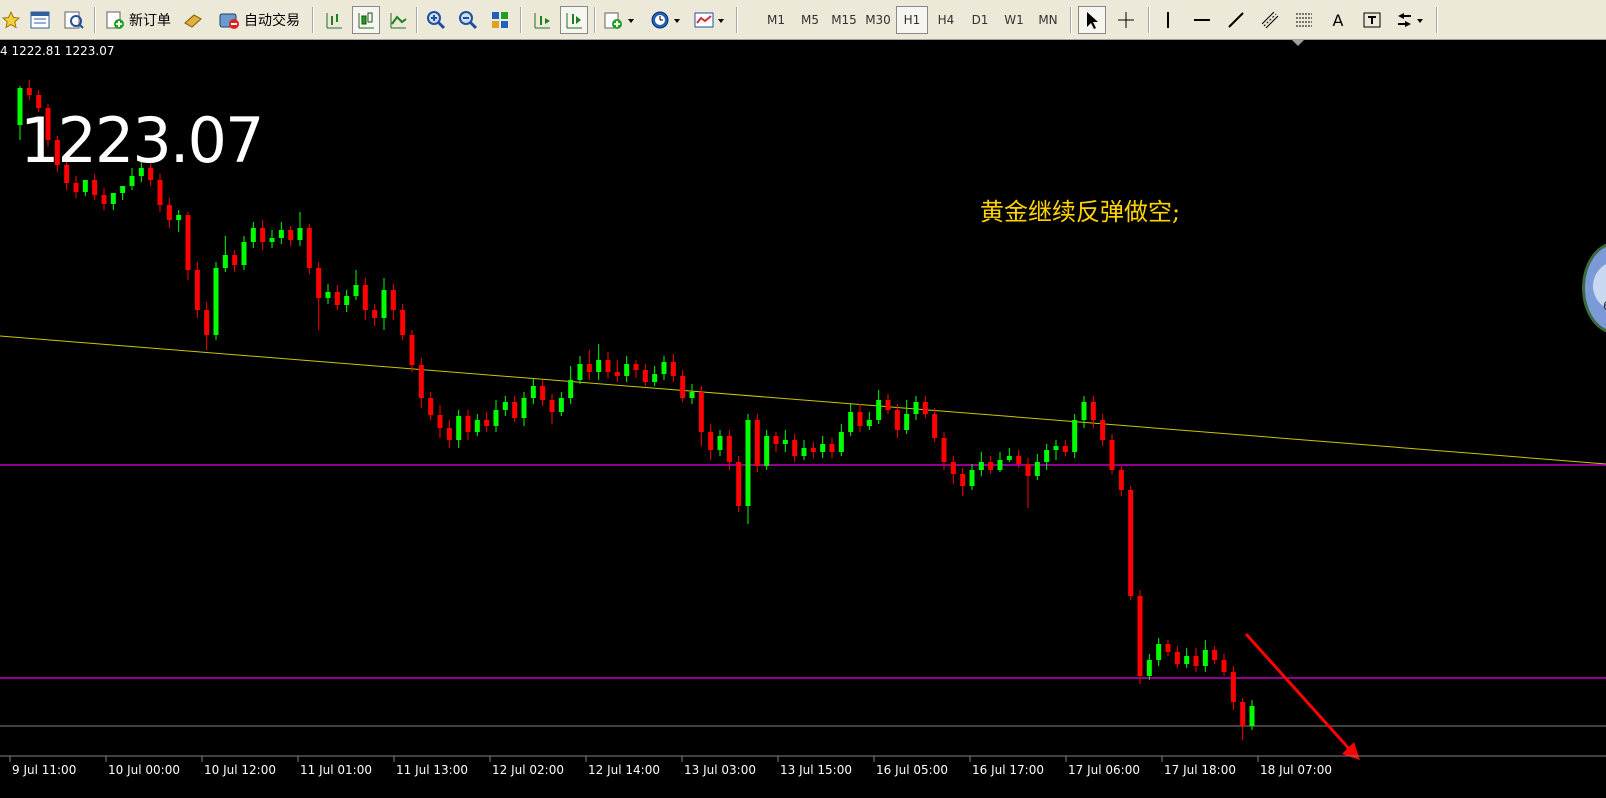 The image size is (1606, 798). Describe the element at coordinates (720, 770) in the screenshot. I see `x-axis-label: 13 Jul 03:00` at that location.